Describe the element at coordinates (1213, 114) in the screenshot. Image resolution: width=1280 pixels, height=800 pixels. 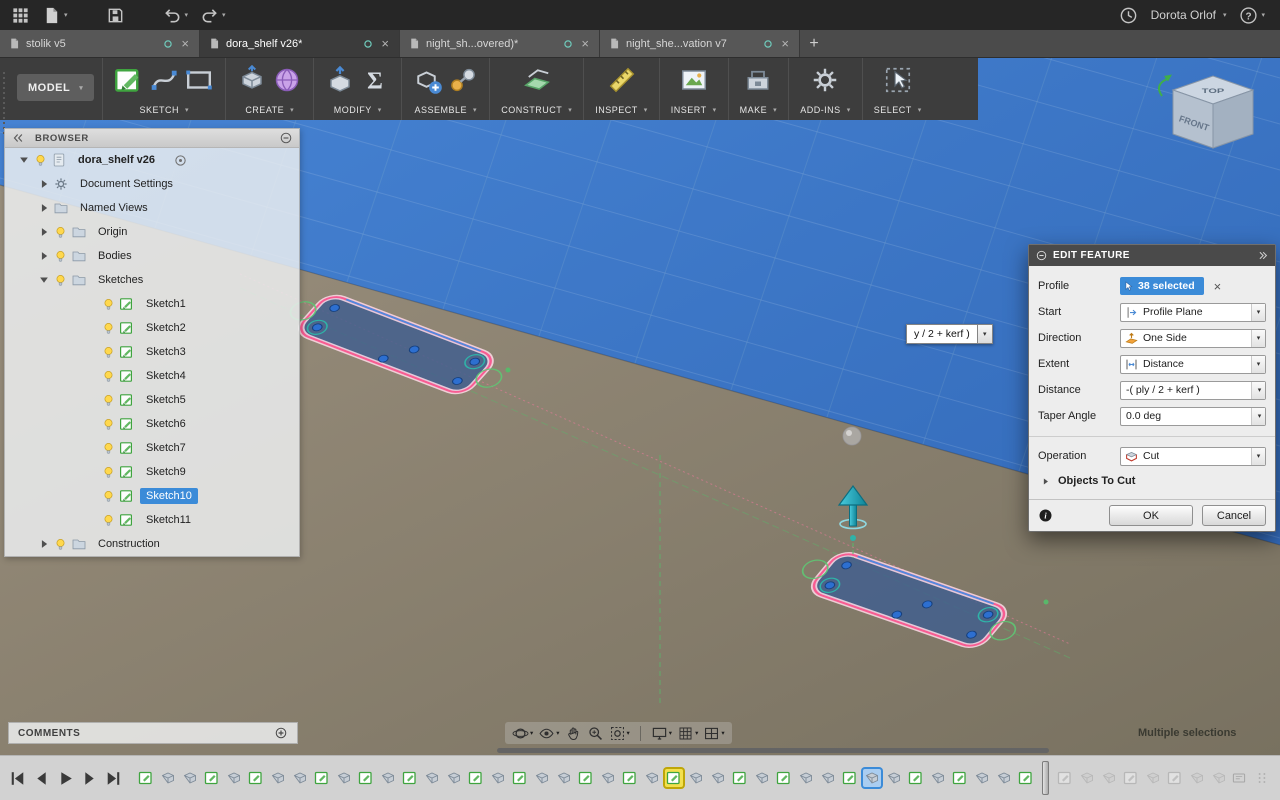
I see `view-cube: TOP FRONT` at that location.